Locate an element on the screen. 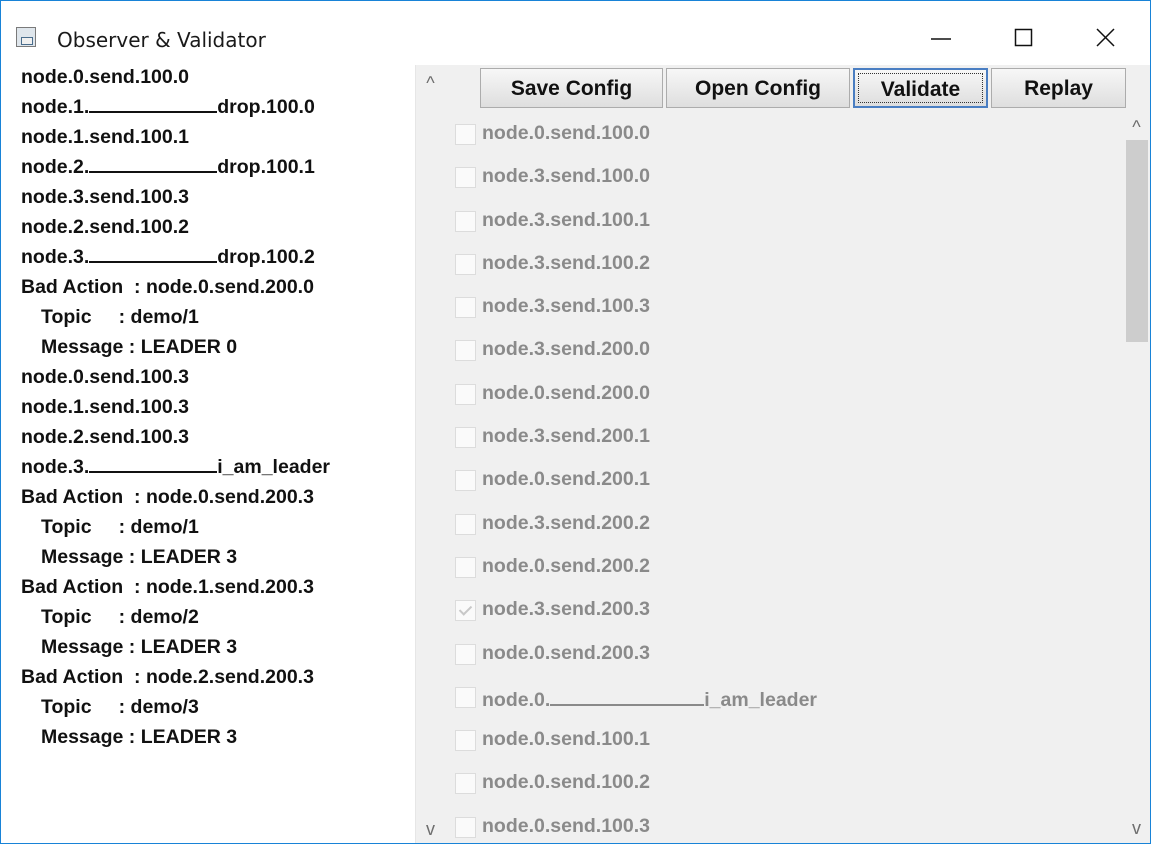 This screenshot has width=1151, height=844. checklist-item: node.3.send.200.0 is located at coordinates (785, 350).